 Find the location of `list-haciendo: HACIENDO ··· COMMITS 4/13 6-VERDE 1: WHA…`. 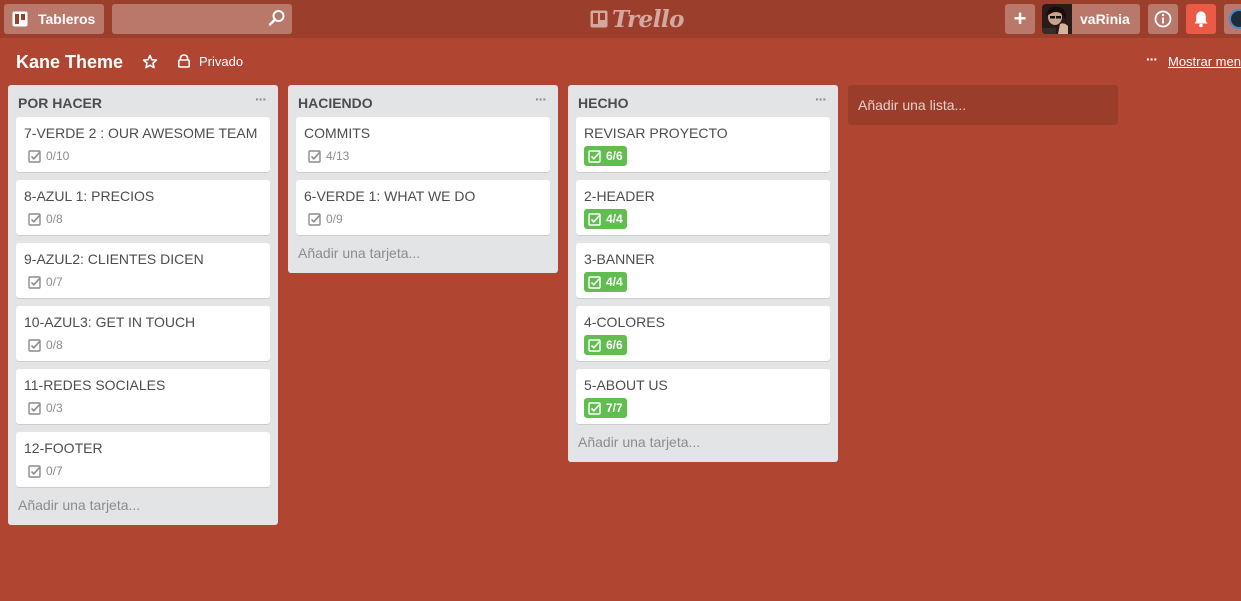

list-haciendo: HACIENDO ··· COMMITS 4/13 6-VERDE 1: WHA… is located at coordinates (423, 179).